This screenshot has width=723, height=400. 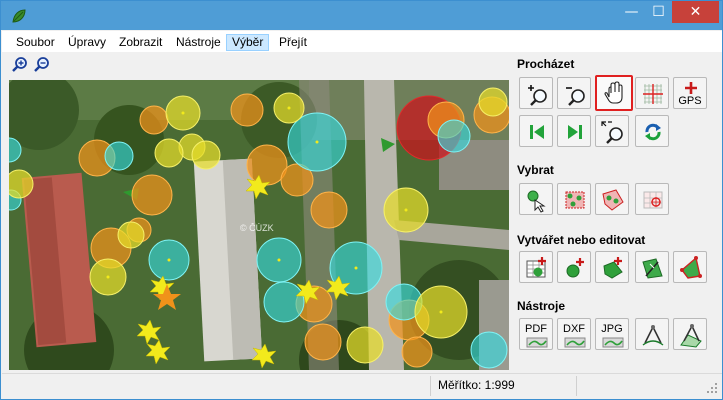 I want to click on section-title-browse: Procházet, so click(x=546, y=64).